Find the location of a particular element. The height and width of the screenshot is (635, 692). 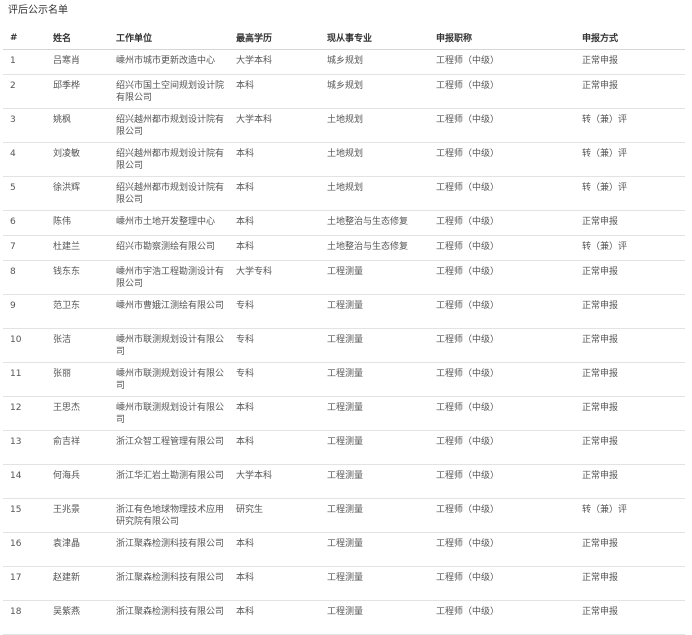

column-header-name: 姓名 is located at coordinates (77, 38).